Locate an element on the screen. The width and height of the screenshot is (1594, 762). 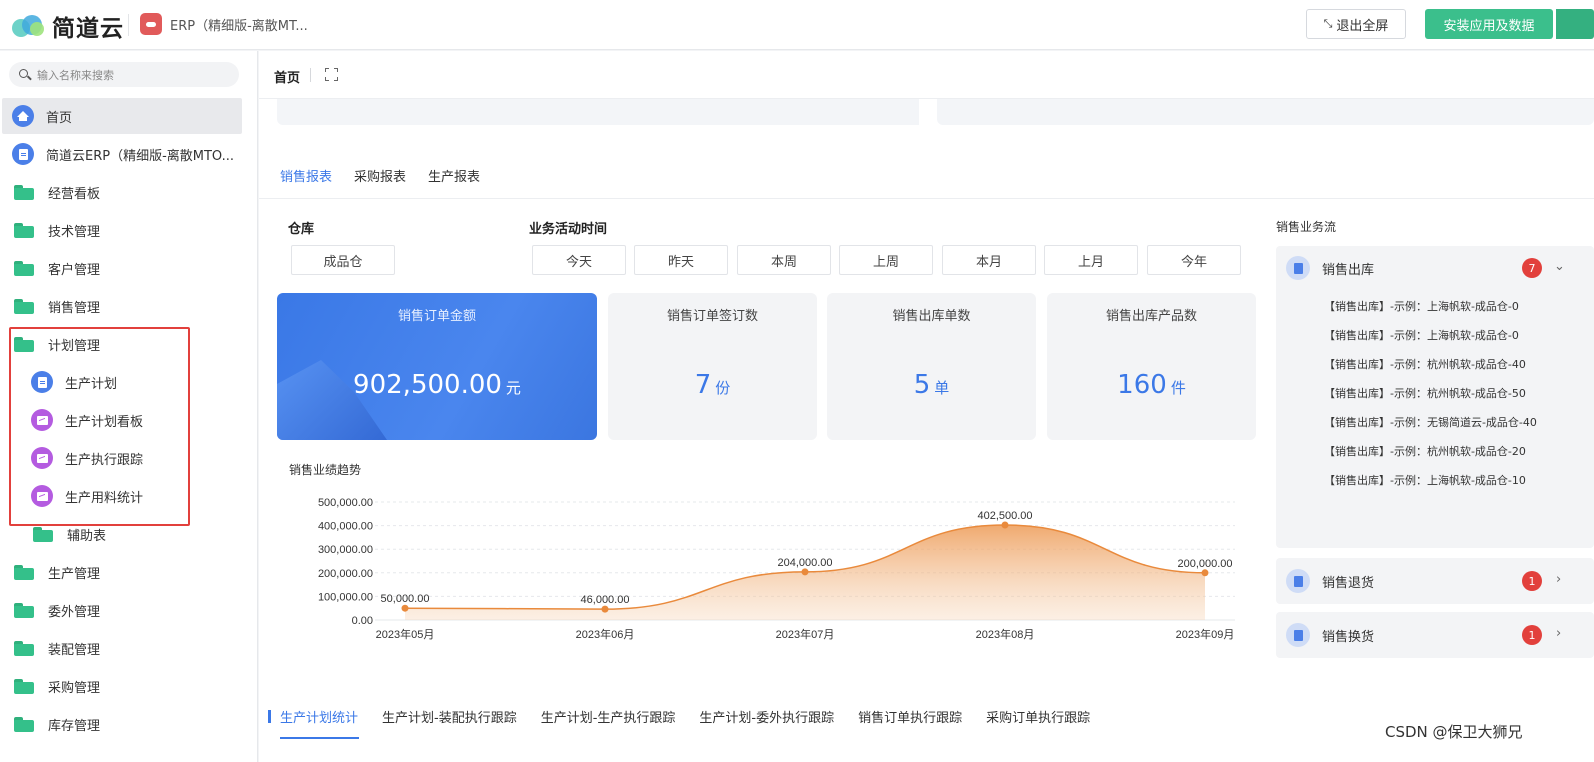
search-input: 输入名称来搜索 is located at coordinates (124, 74).